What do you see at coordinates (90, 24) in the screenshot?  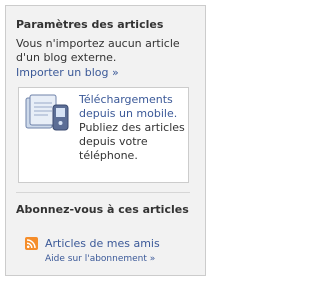 I see `settings-title: Paramètres des articles` at bounding box center [90, 24].